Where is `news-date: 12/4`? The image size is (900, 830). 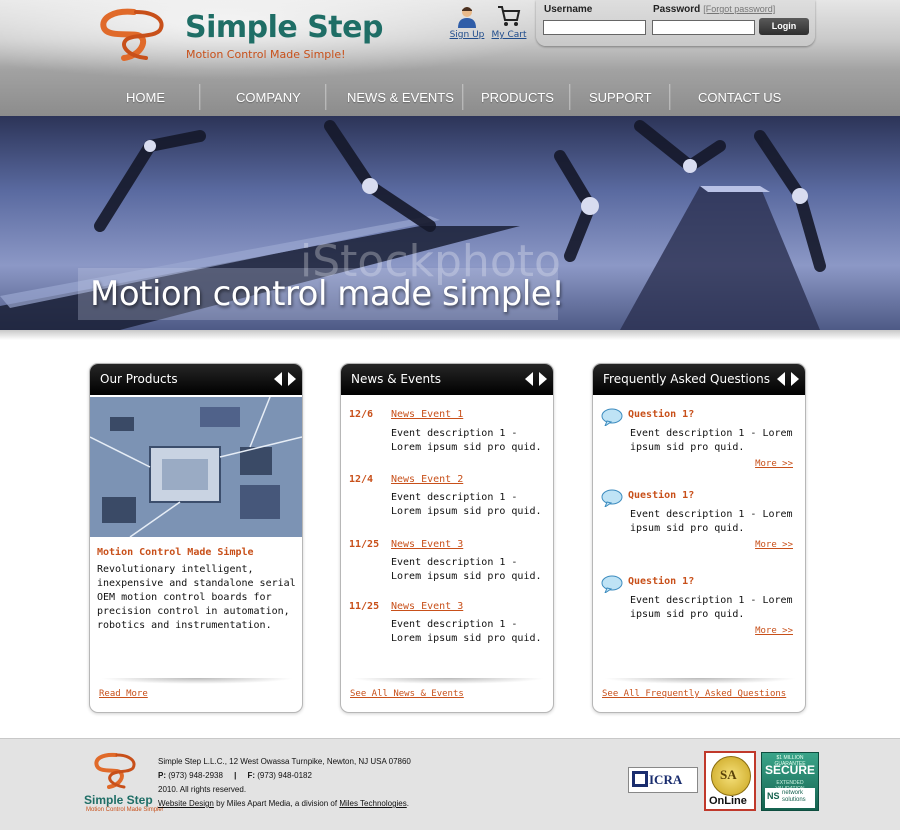 news-date: 12/4 is located at coordinates (361, 479).